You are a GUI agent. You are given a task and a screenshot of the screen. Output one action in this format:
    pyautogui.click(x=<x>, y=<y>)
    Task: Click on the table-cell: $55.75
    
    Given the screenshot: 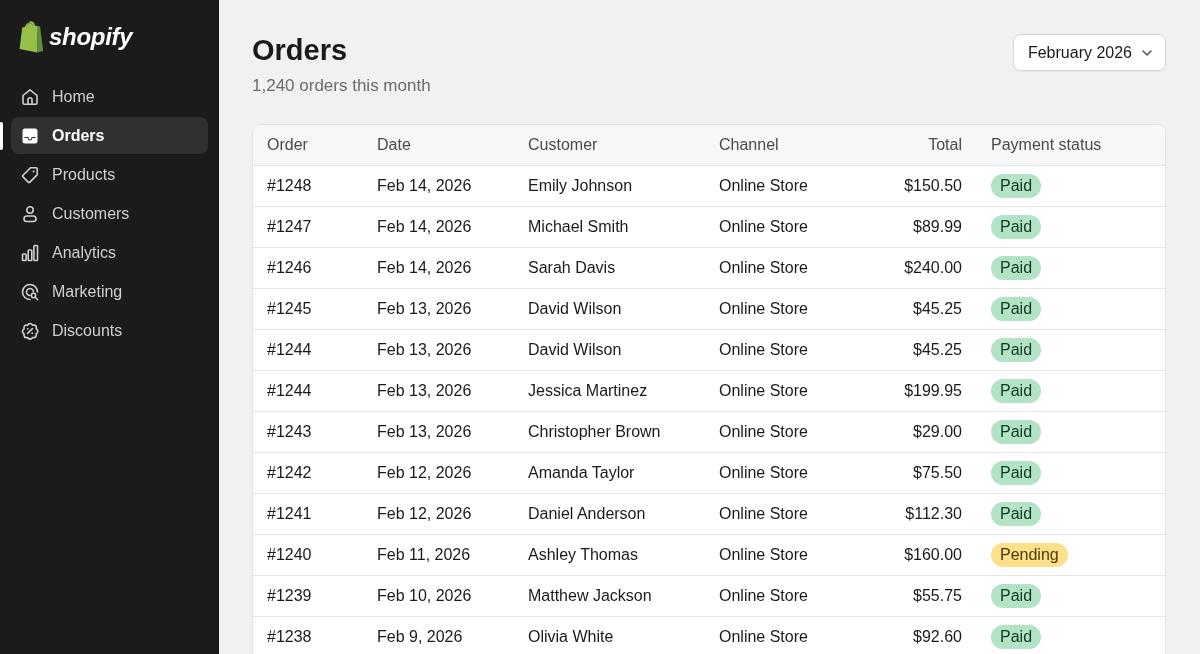 What is the action you would take?
    pyautogui.click(x=937, y=596)
    